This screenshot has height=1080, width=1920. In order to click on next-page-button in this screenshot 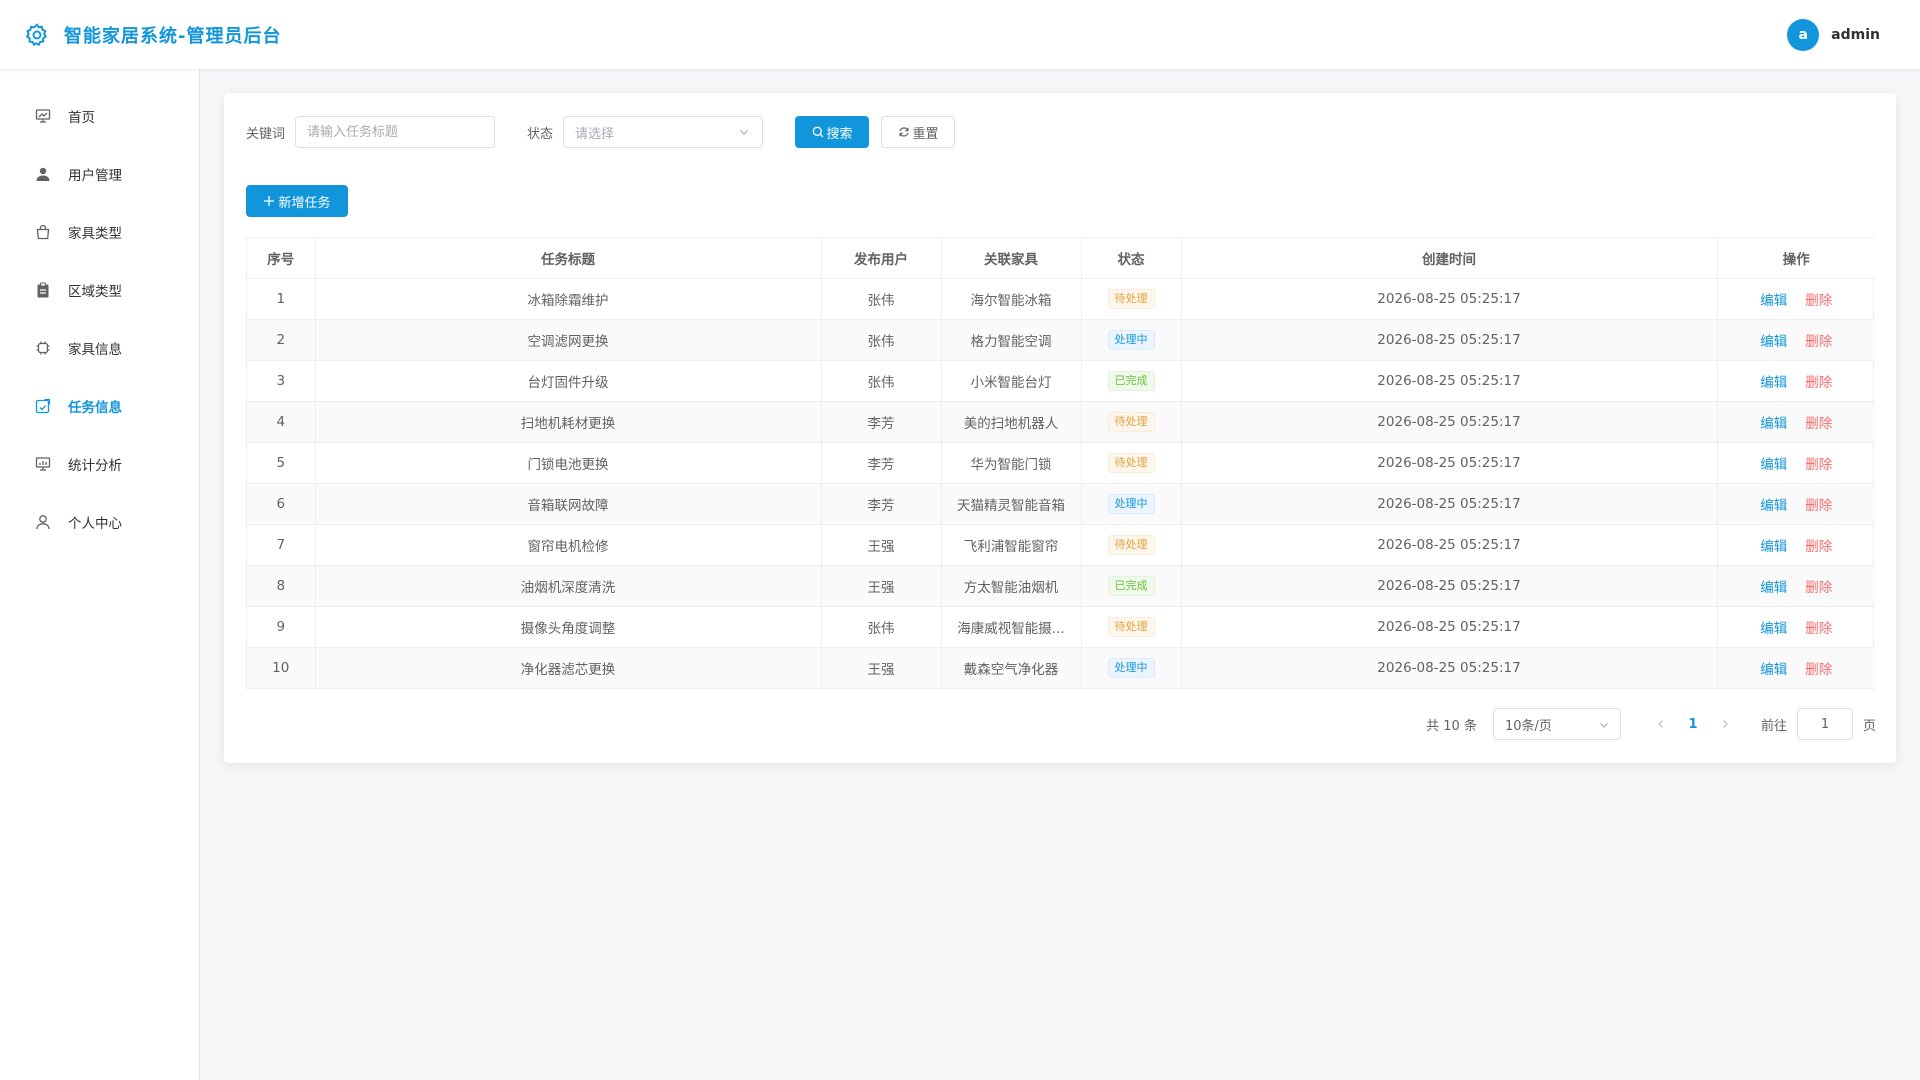, I will do `click(1725, 724)`.